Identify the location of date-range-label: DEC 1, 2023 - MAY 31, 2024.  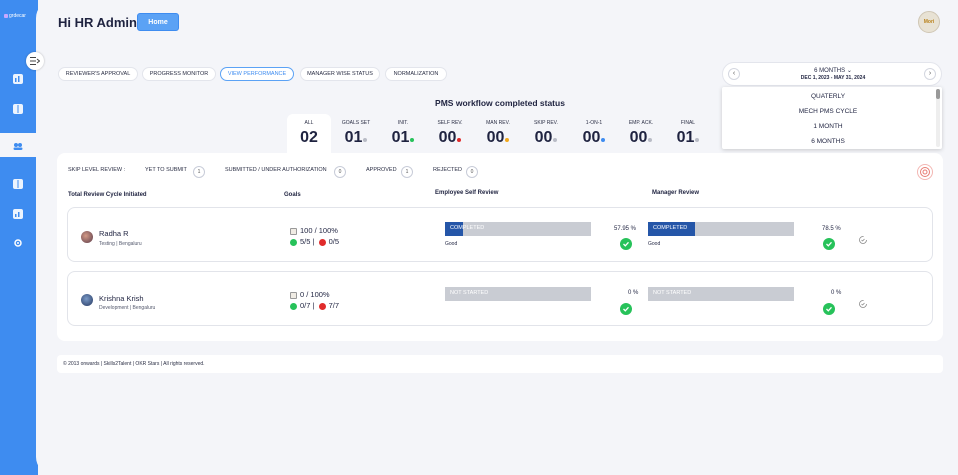
(833, 78).